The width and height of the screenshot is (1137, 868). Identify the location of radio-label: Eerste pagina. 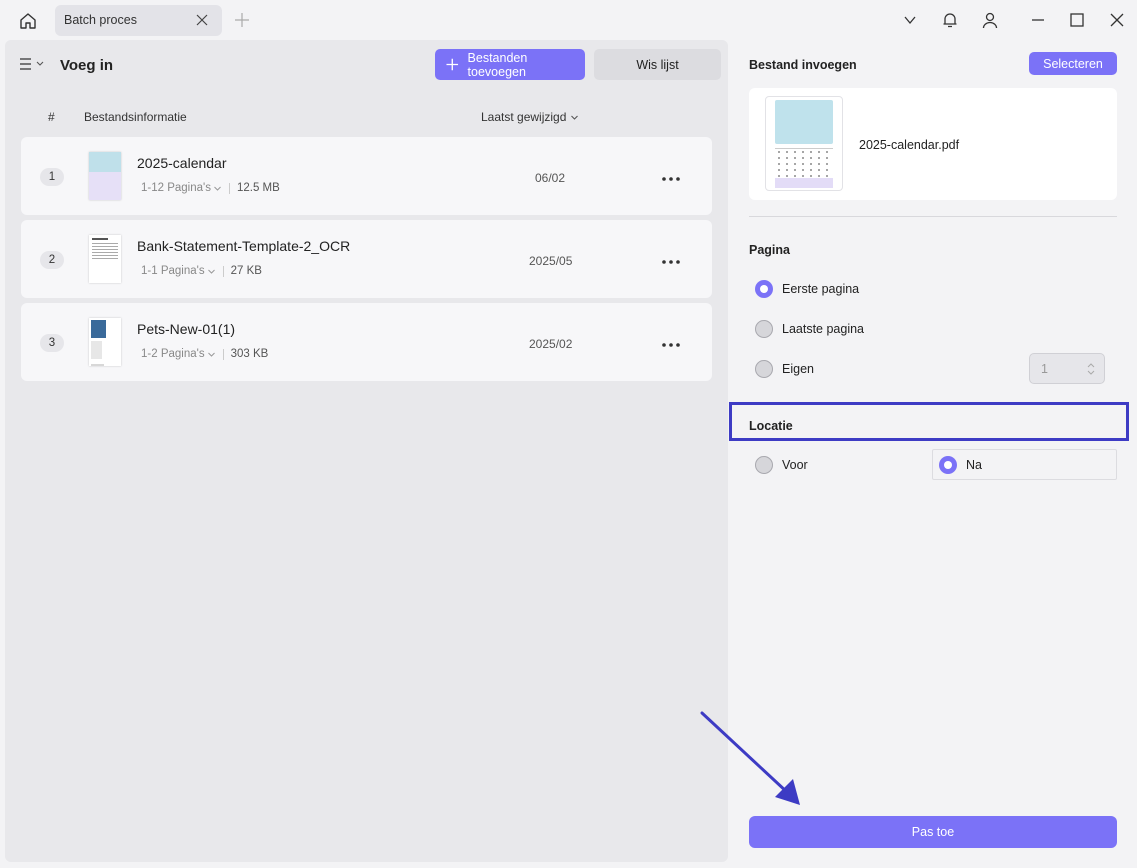
(821, 289).